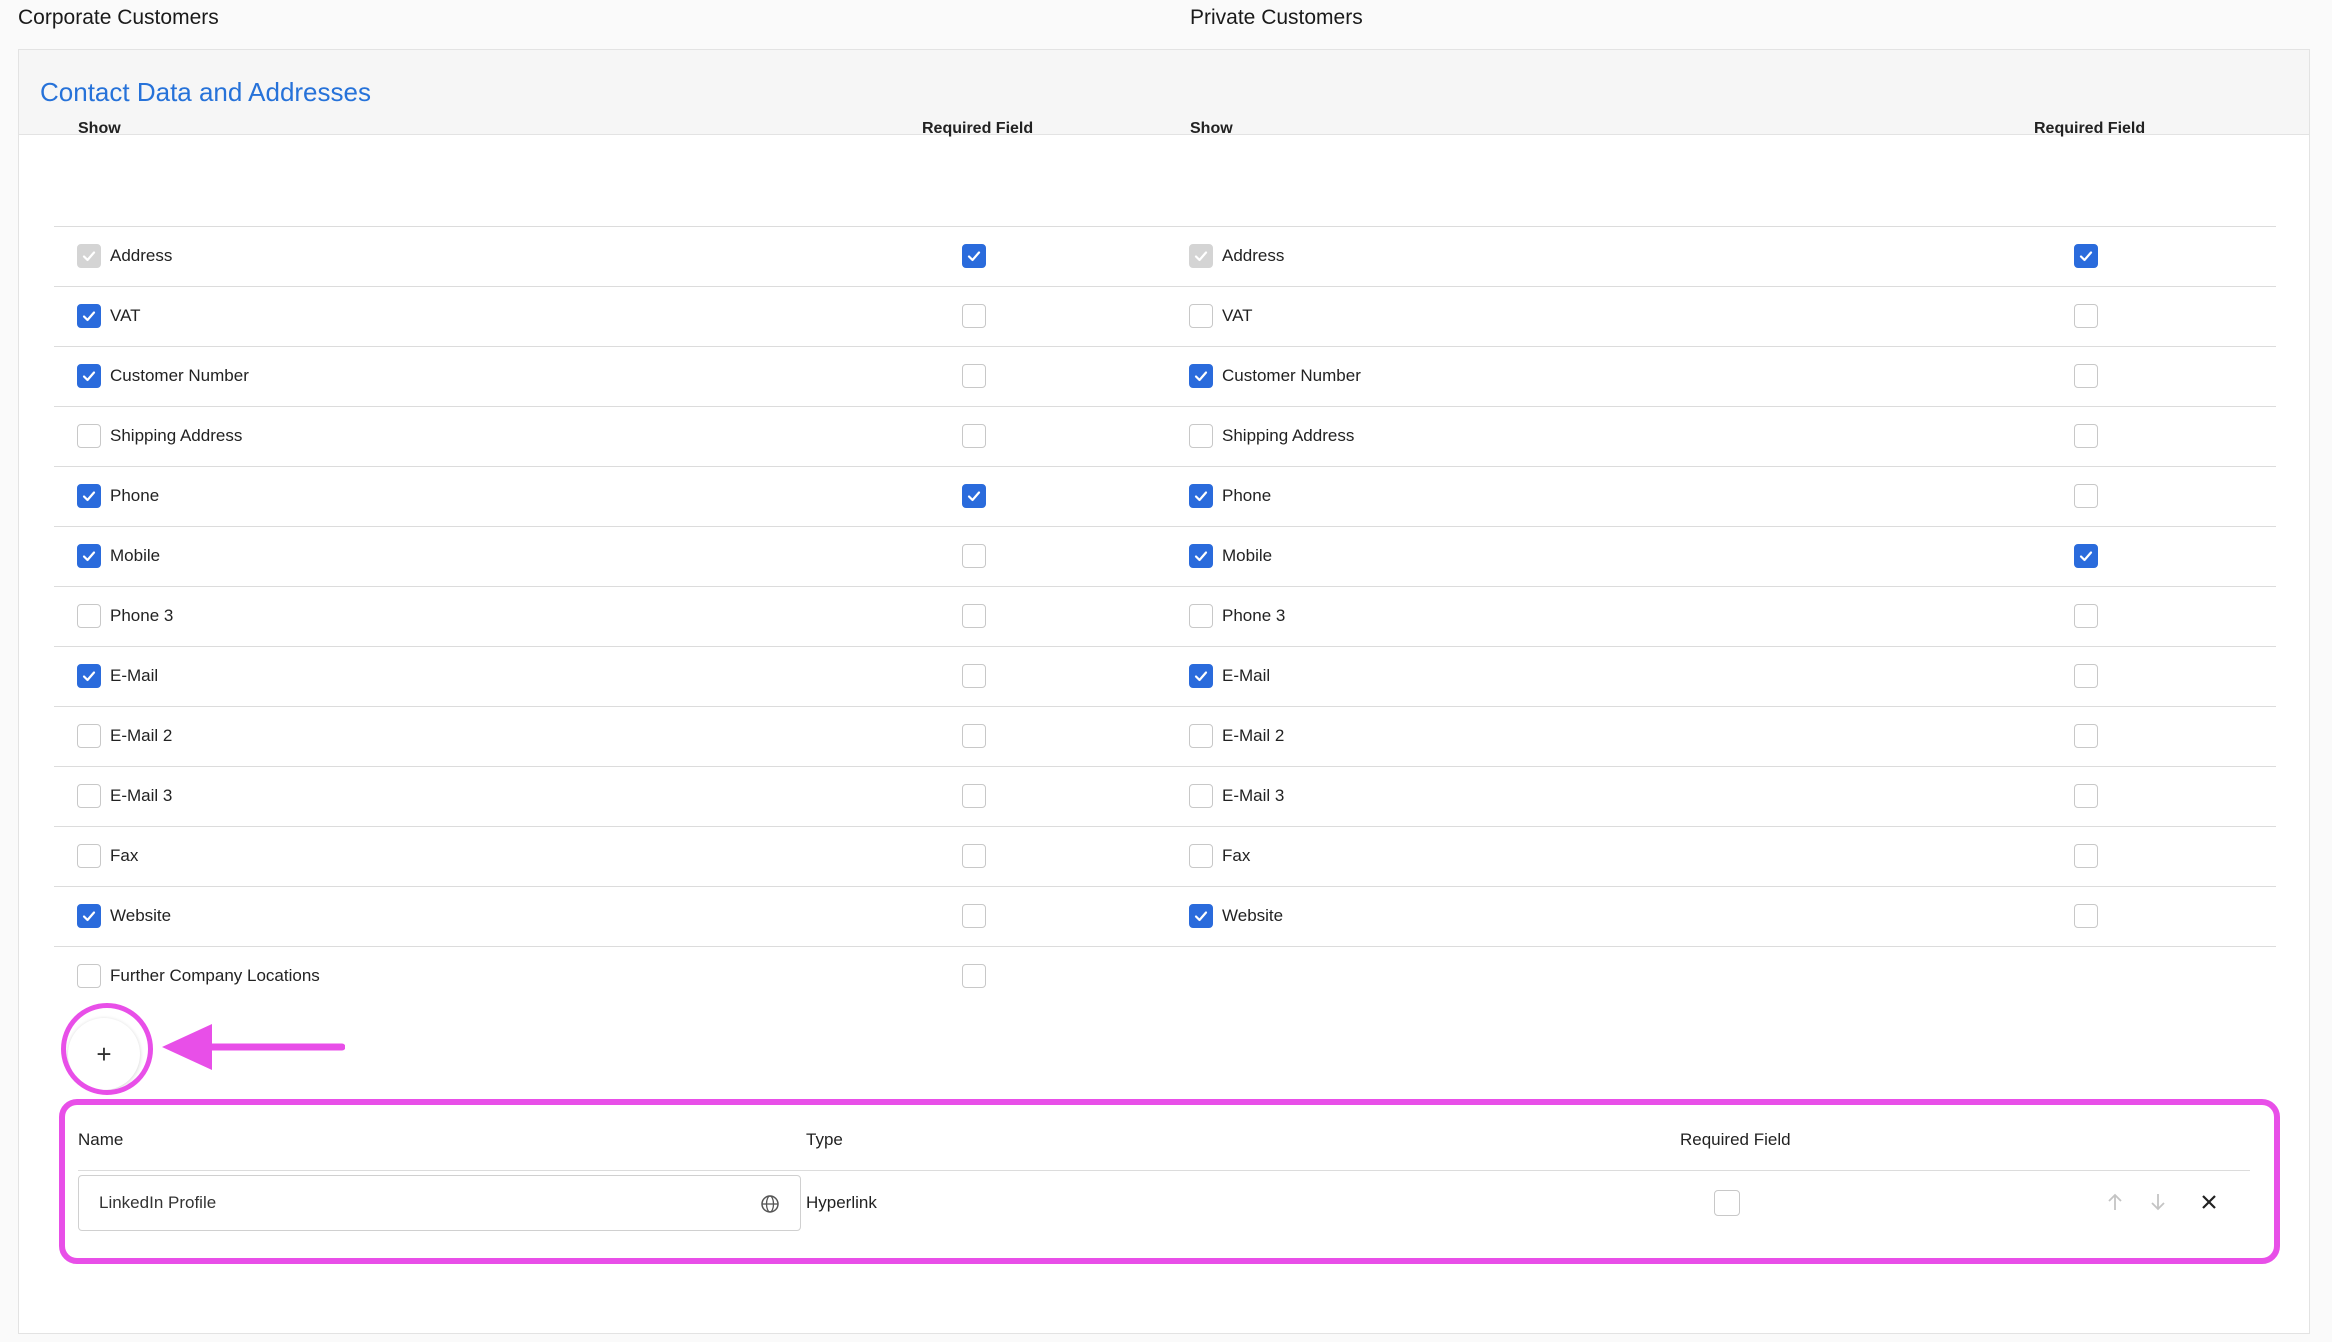  Describe the element at coordinates (141, 795) in the screenshot. I see `corporate-field-label: E-Mail 3` at that location.